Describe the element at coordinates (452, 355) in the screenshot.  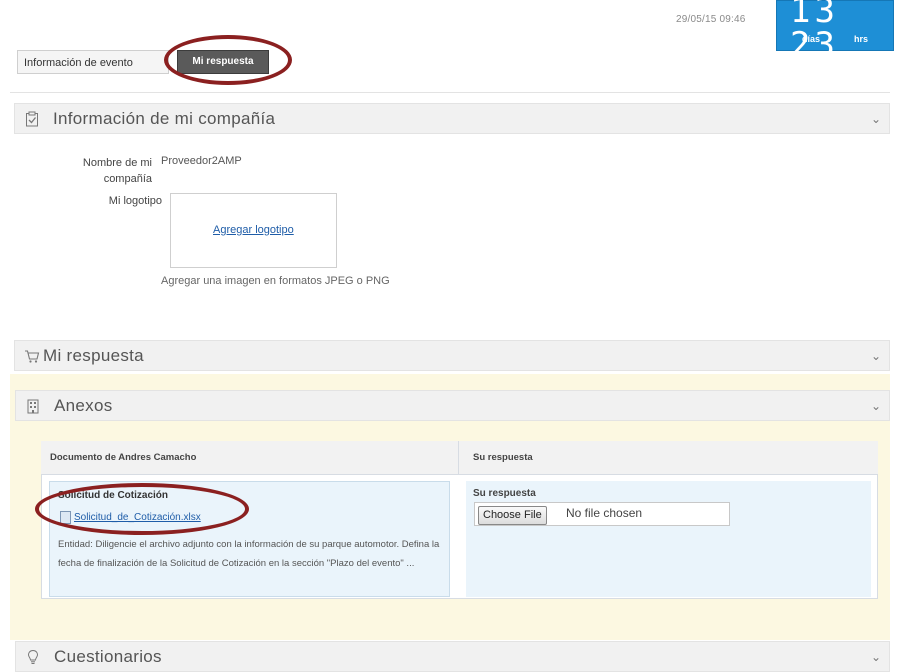
I see `section-header-response: Mi respuesta ⌄` at that location.